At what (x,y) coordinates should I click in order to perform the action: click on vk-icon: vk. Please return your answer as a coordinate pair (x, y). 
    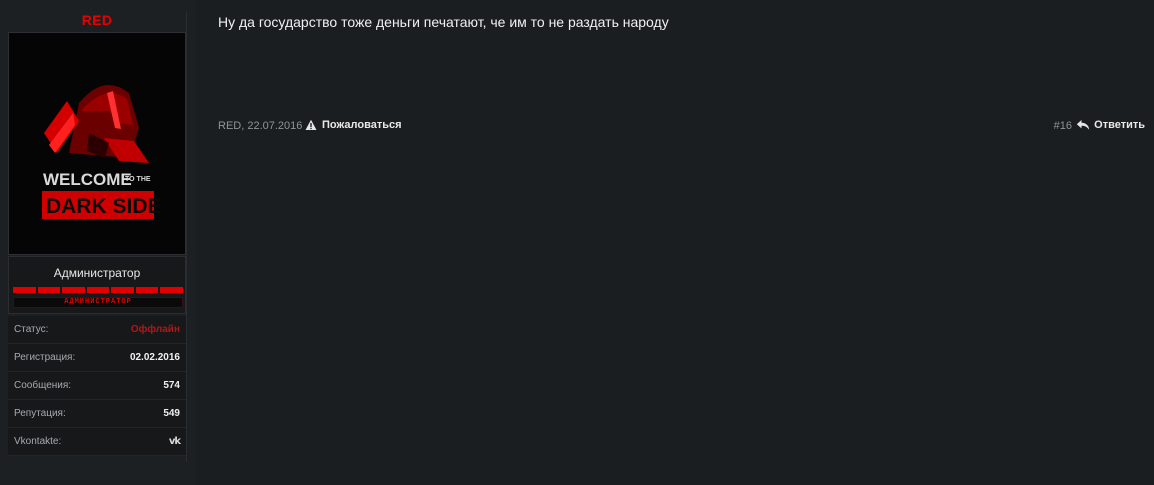
    Looking at the image, I should click on (175, 441).